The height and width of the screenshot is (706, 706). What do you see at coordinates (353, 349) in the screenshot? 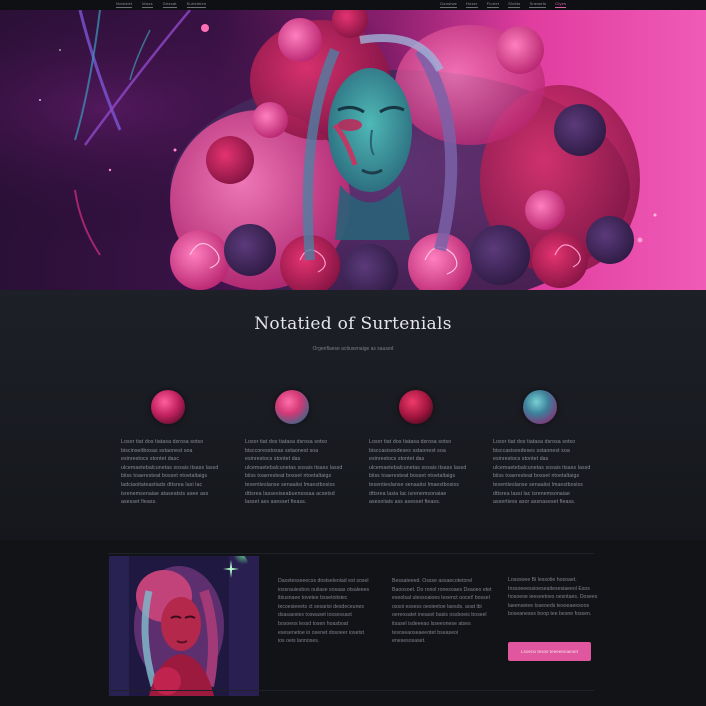
I see `section-subtitle: Orgenflaese actiusenaige as saused` at bounding box center [353, 349].